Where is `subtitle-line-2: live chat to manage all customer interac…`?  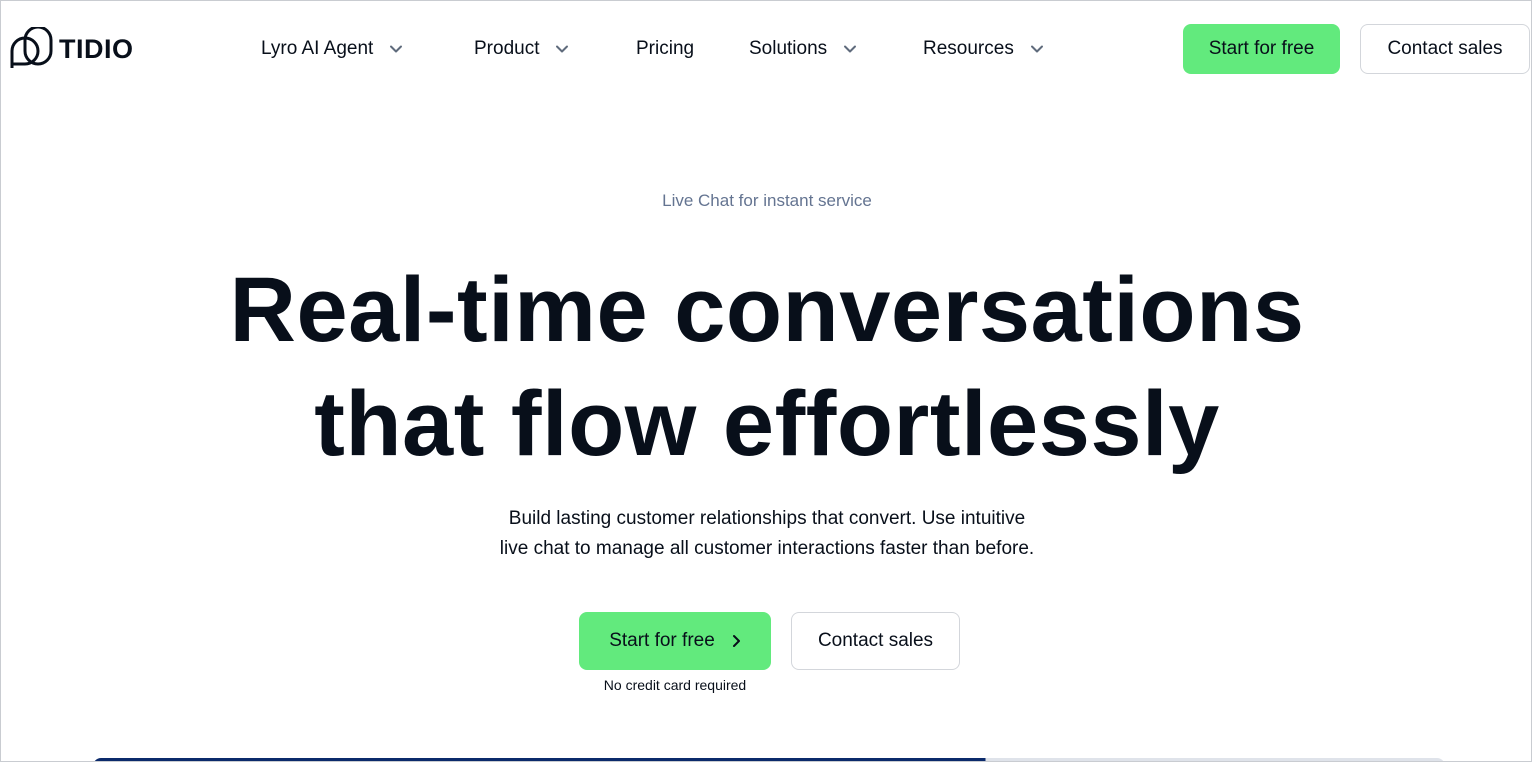 subtitle-line-2: live chat to manage all customer interac… is located at coordinates (767, 548).